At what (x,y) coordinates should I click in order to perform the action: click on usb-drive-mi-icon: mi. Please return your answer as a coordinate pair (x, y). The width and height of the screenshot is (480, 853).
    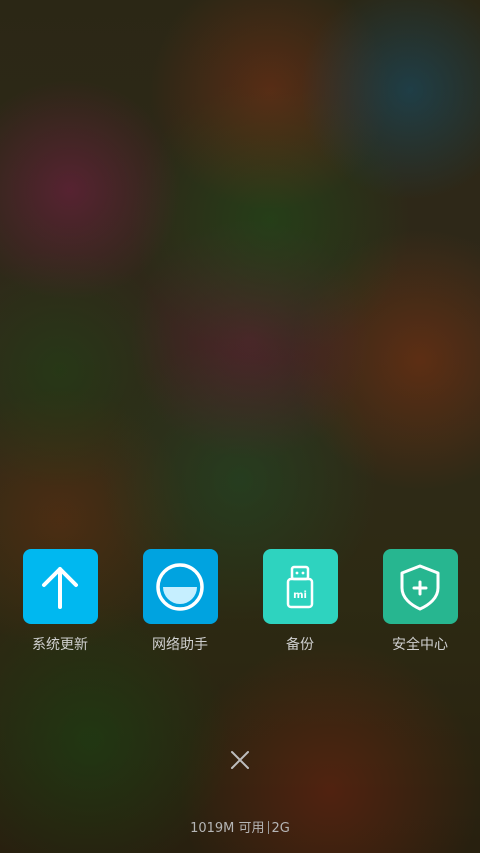
    Looking at the image, I should click on (300, 586).